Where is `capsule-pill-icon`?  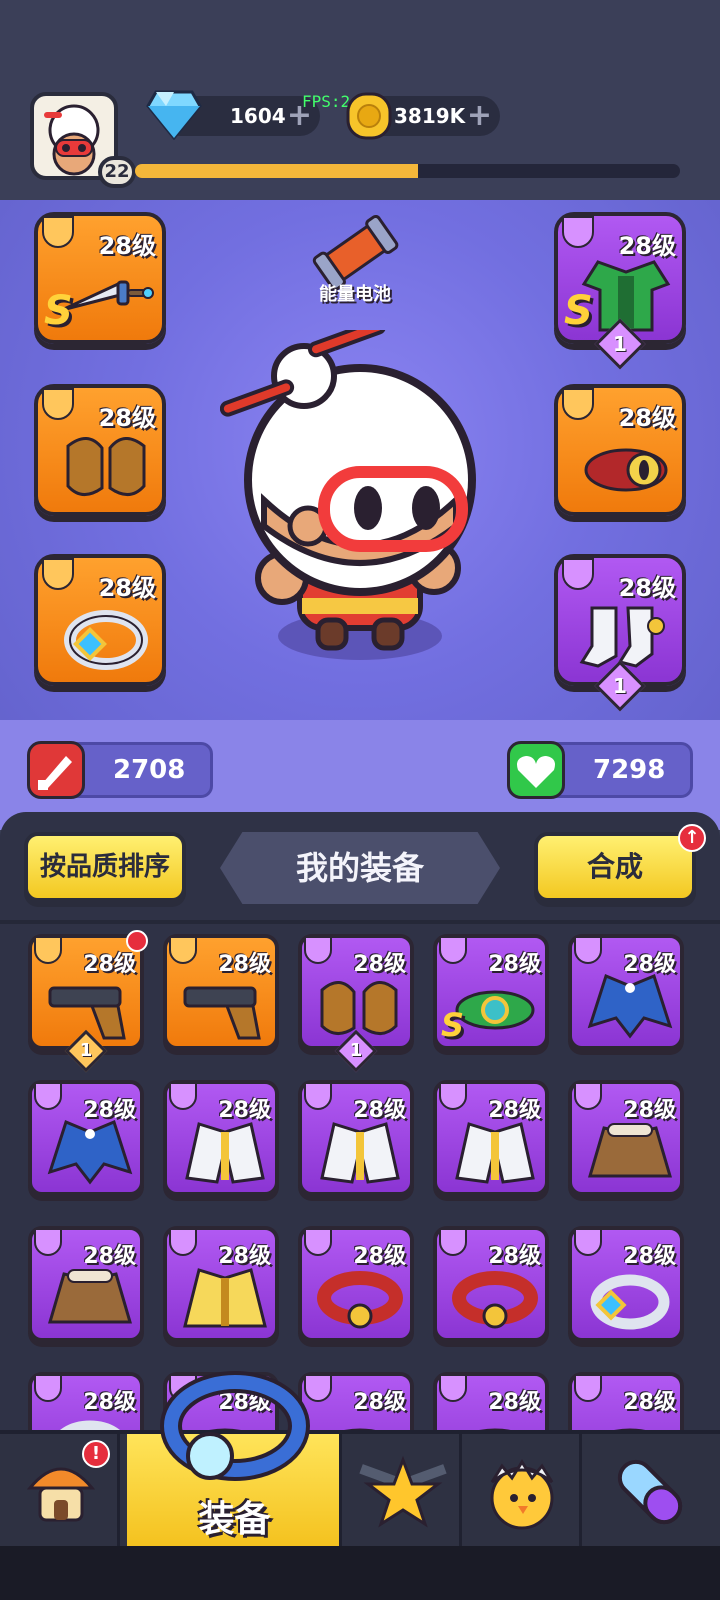
capsule-pill-icon is located at coordinates (650, 1492).